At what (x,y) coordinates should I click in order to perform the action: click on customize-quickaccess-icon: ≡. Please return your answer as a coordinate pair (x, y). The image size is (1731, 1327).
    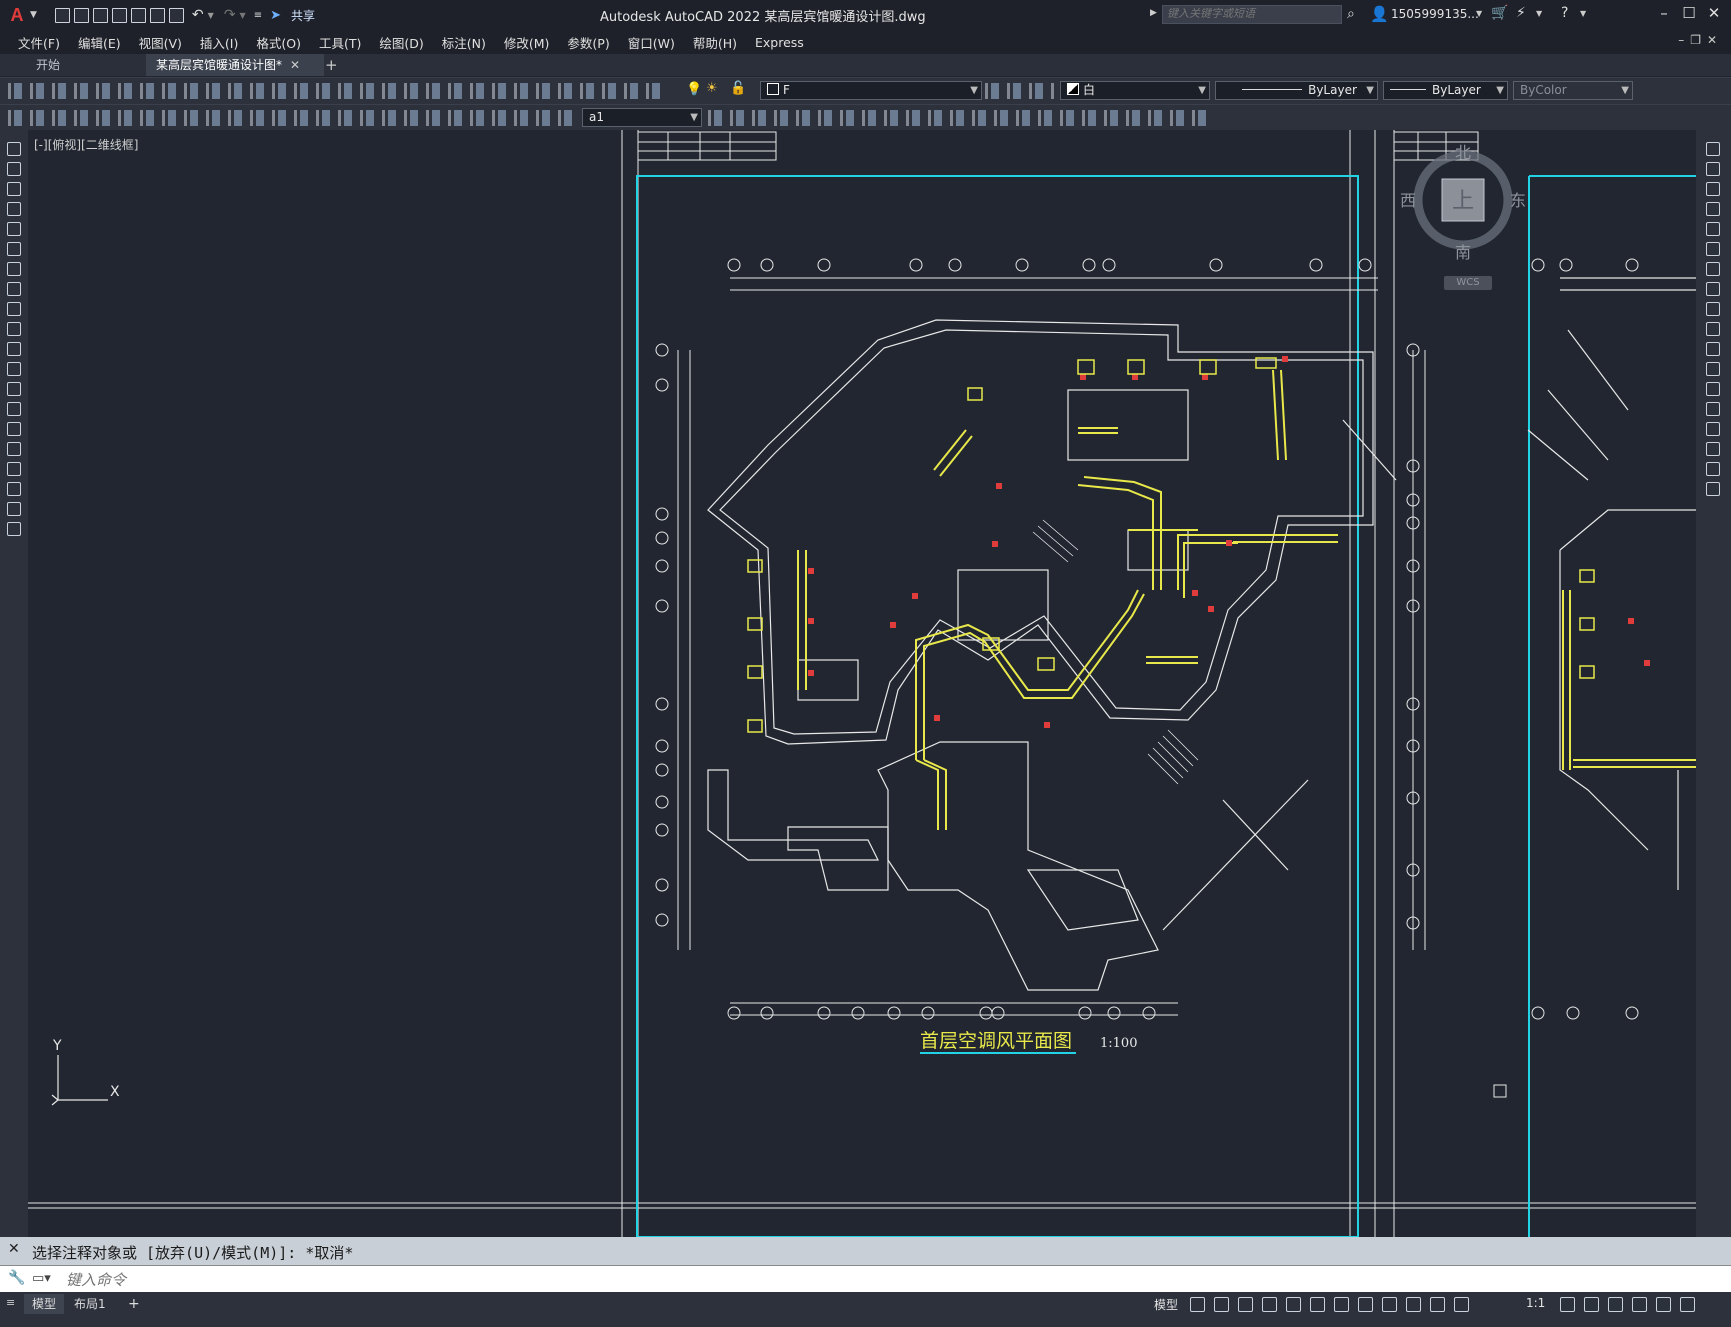
    Looking at the image, I should click on (258, 15).